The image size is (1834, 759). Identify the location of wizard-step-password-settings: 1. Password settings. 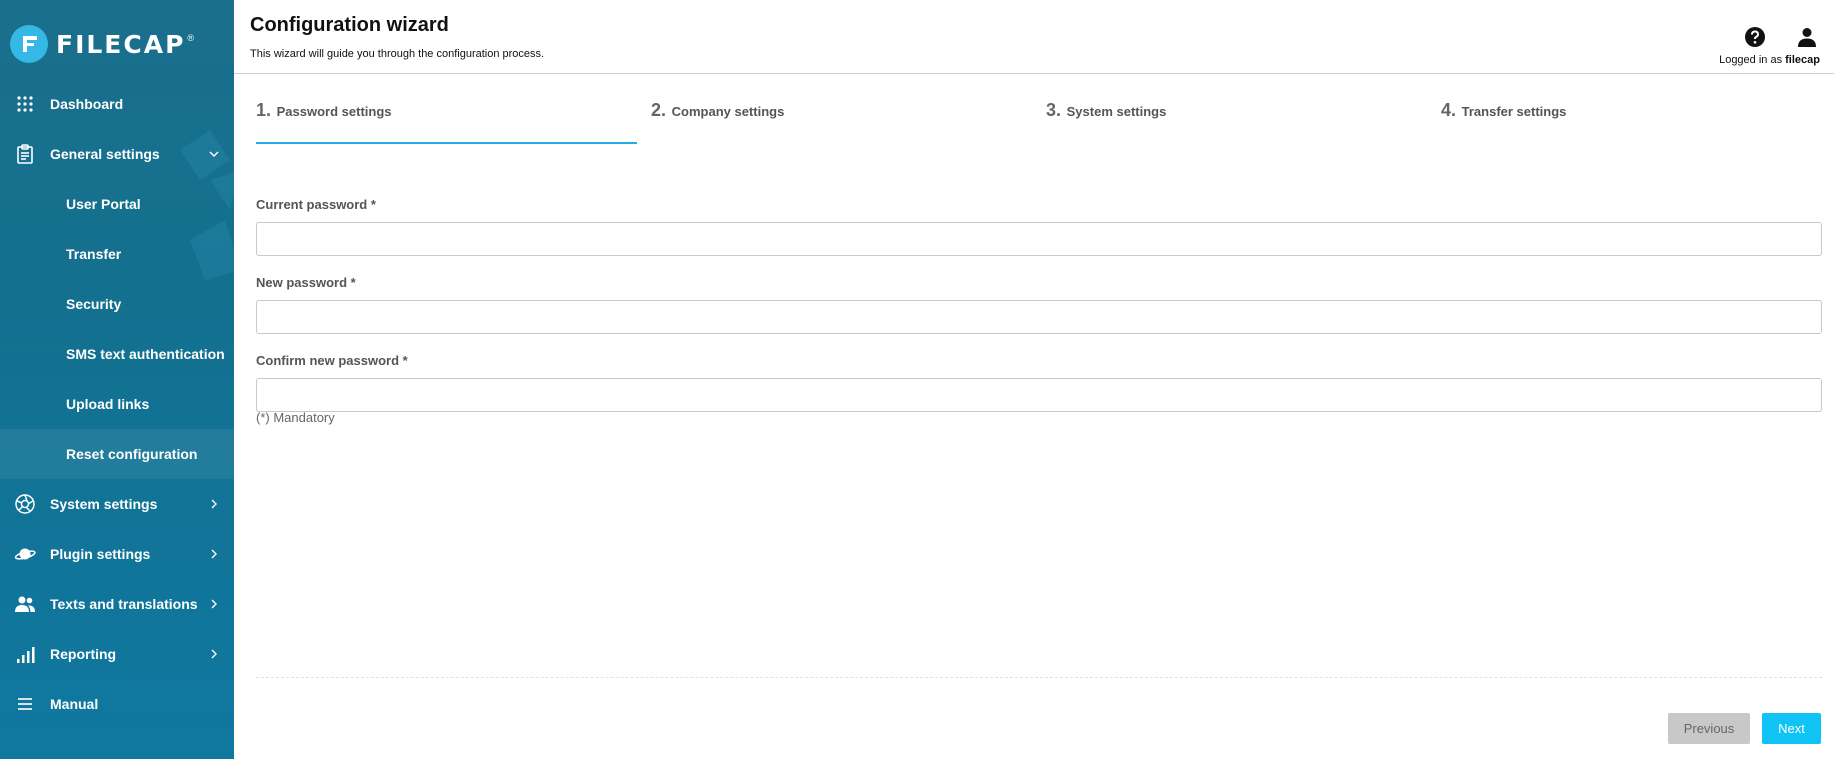
(446, 122).